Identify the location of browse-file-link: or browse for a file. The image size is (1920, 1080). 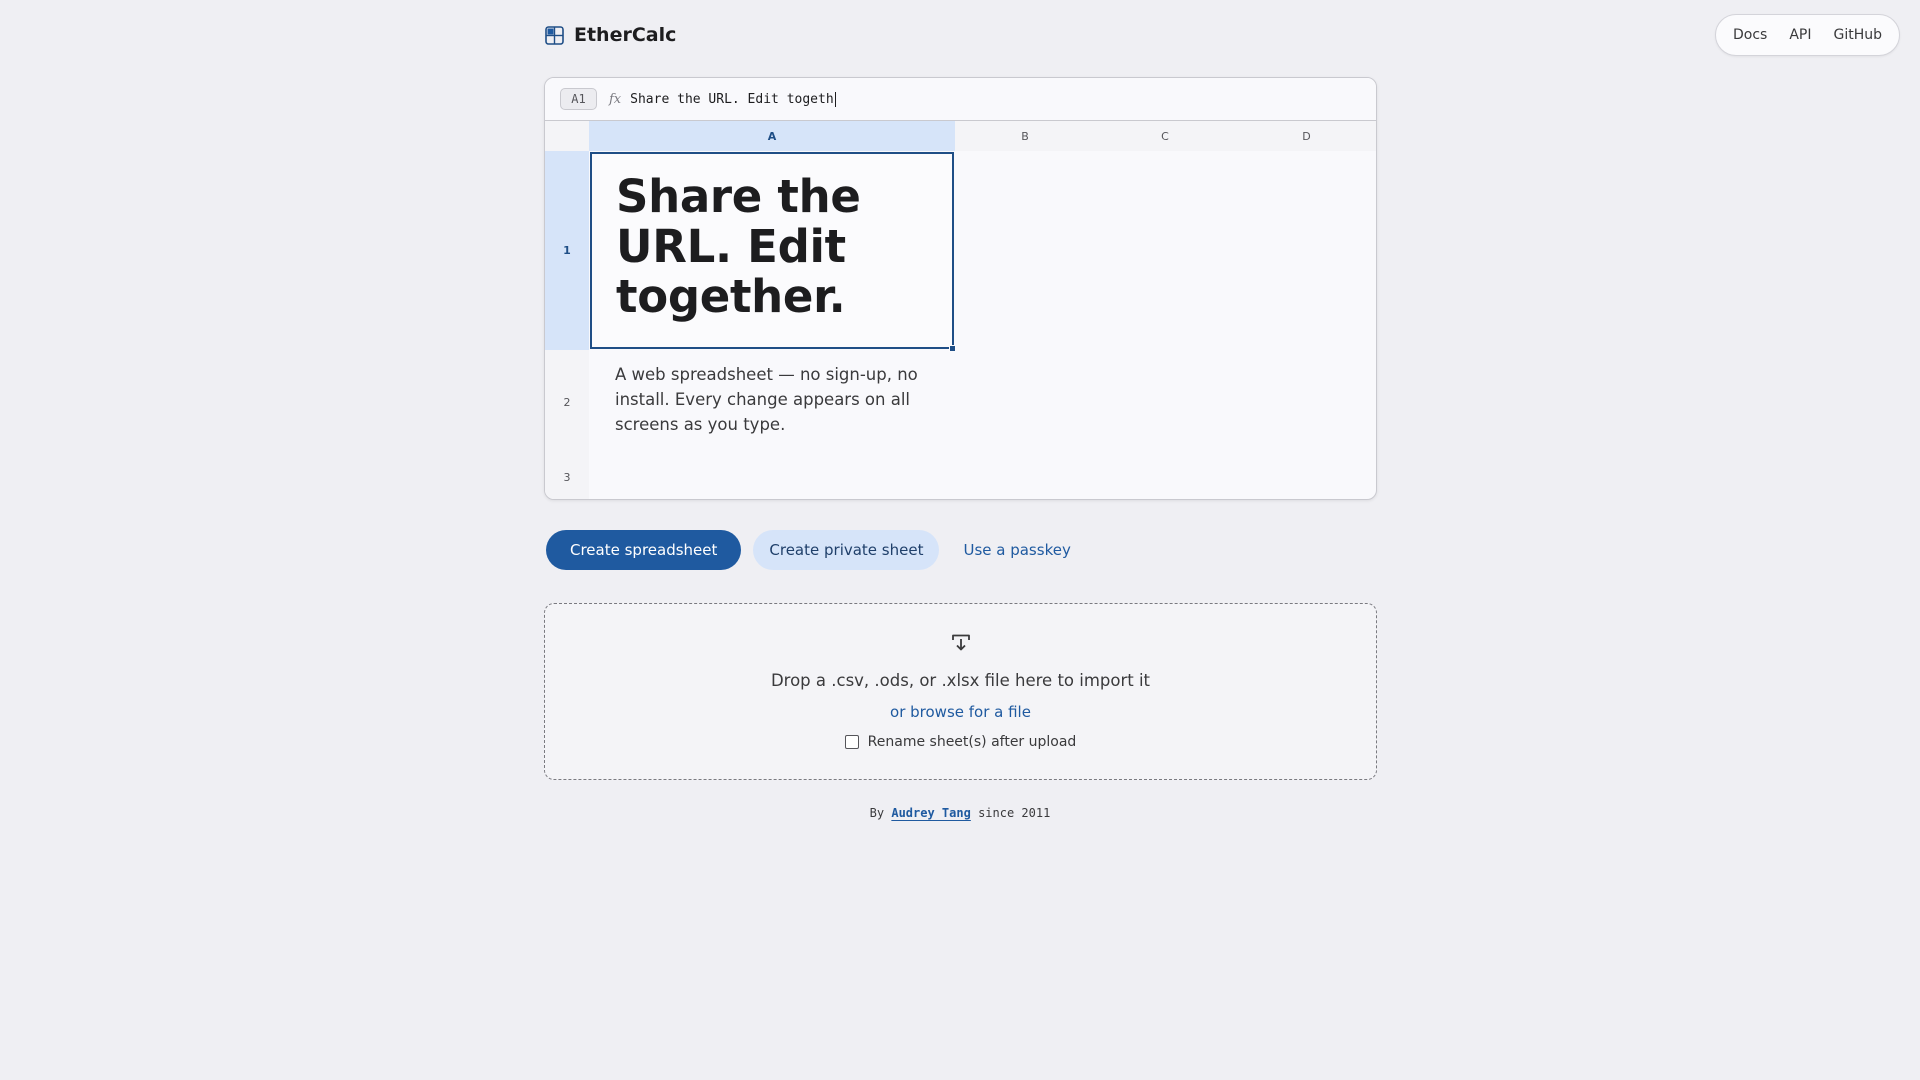
(960, 712).